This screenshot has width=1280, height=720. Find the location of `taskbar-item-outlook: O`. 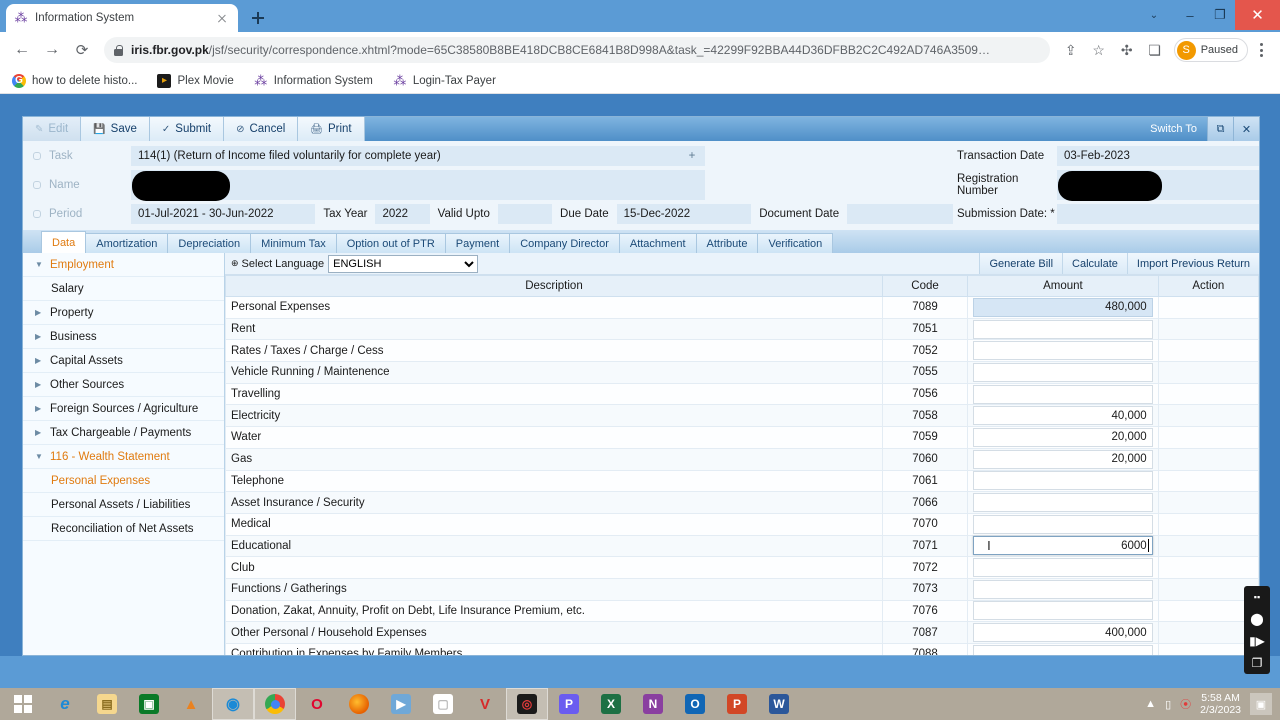

taskbar-item-outlook: O is located at coordinates (695, 704).